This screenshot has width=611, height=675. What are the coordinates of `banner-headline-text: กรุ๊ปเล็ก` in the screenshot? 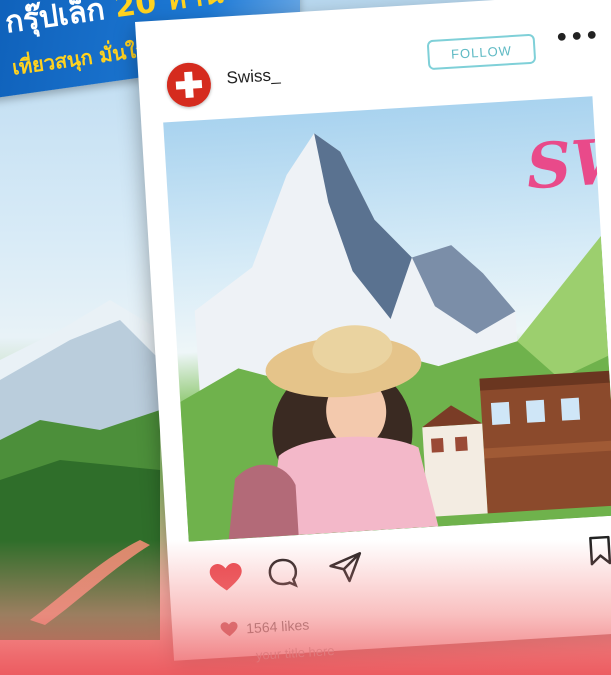 It's located at (54, 20).